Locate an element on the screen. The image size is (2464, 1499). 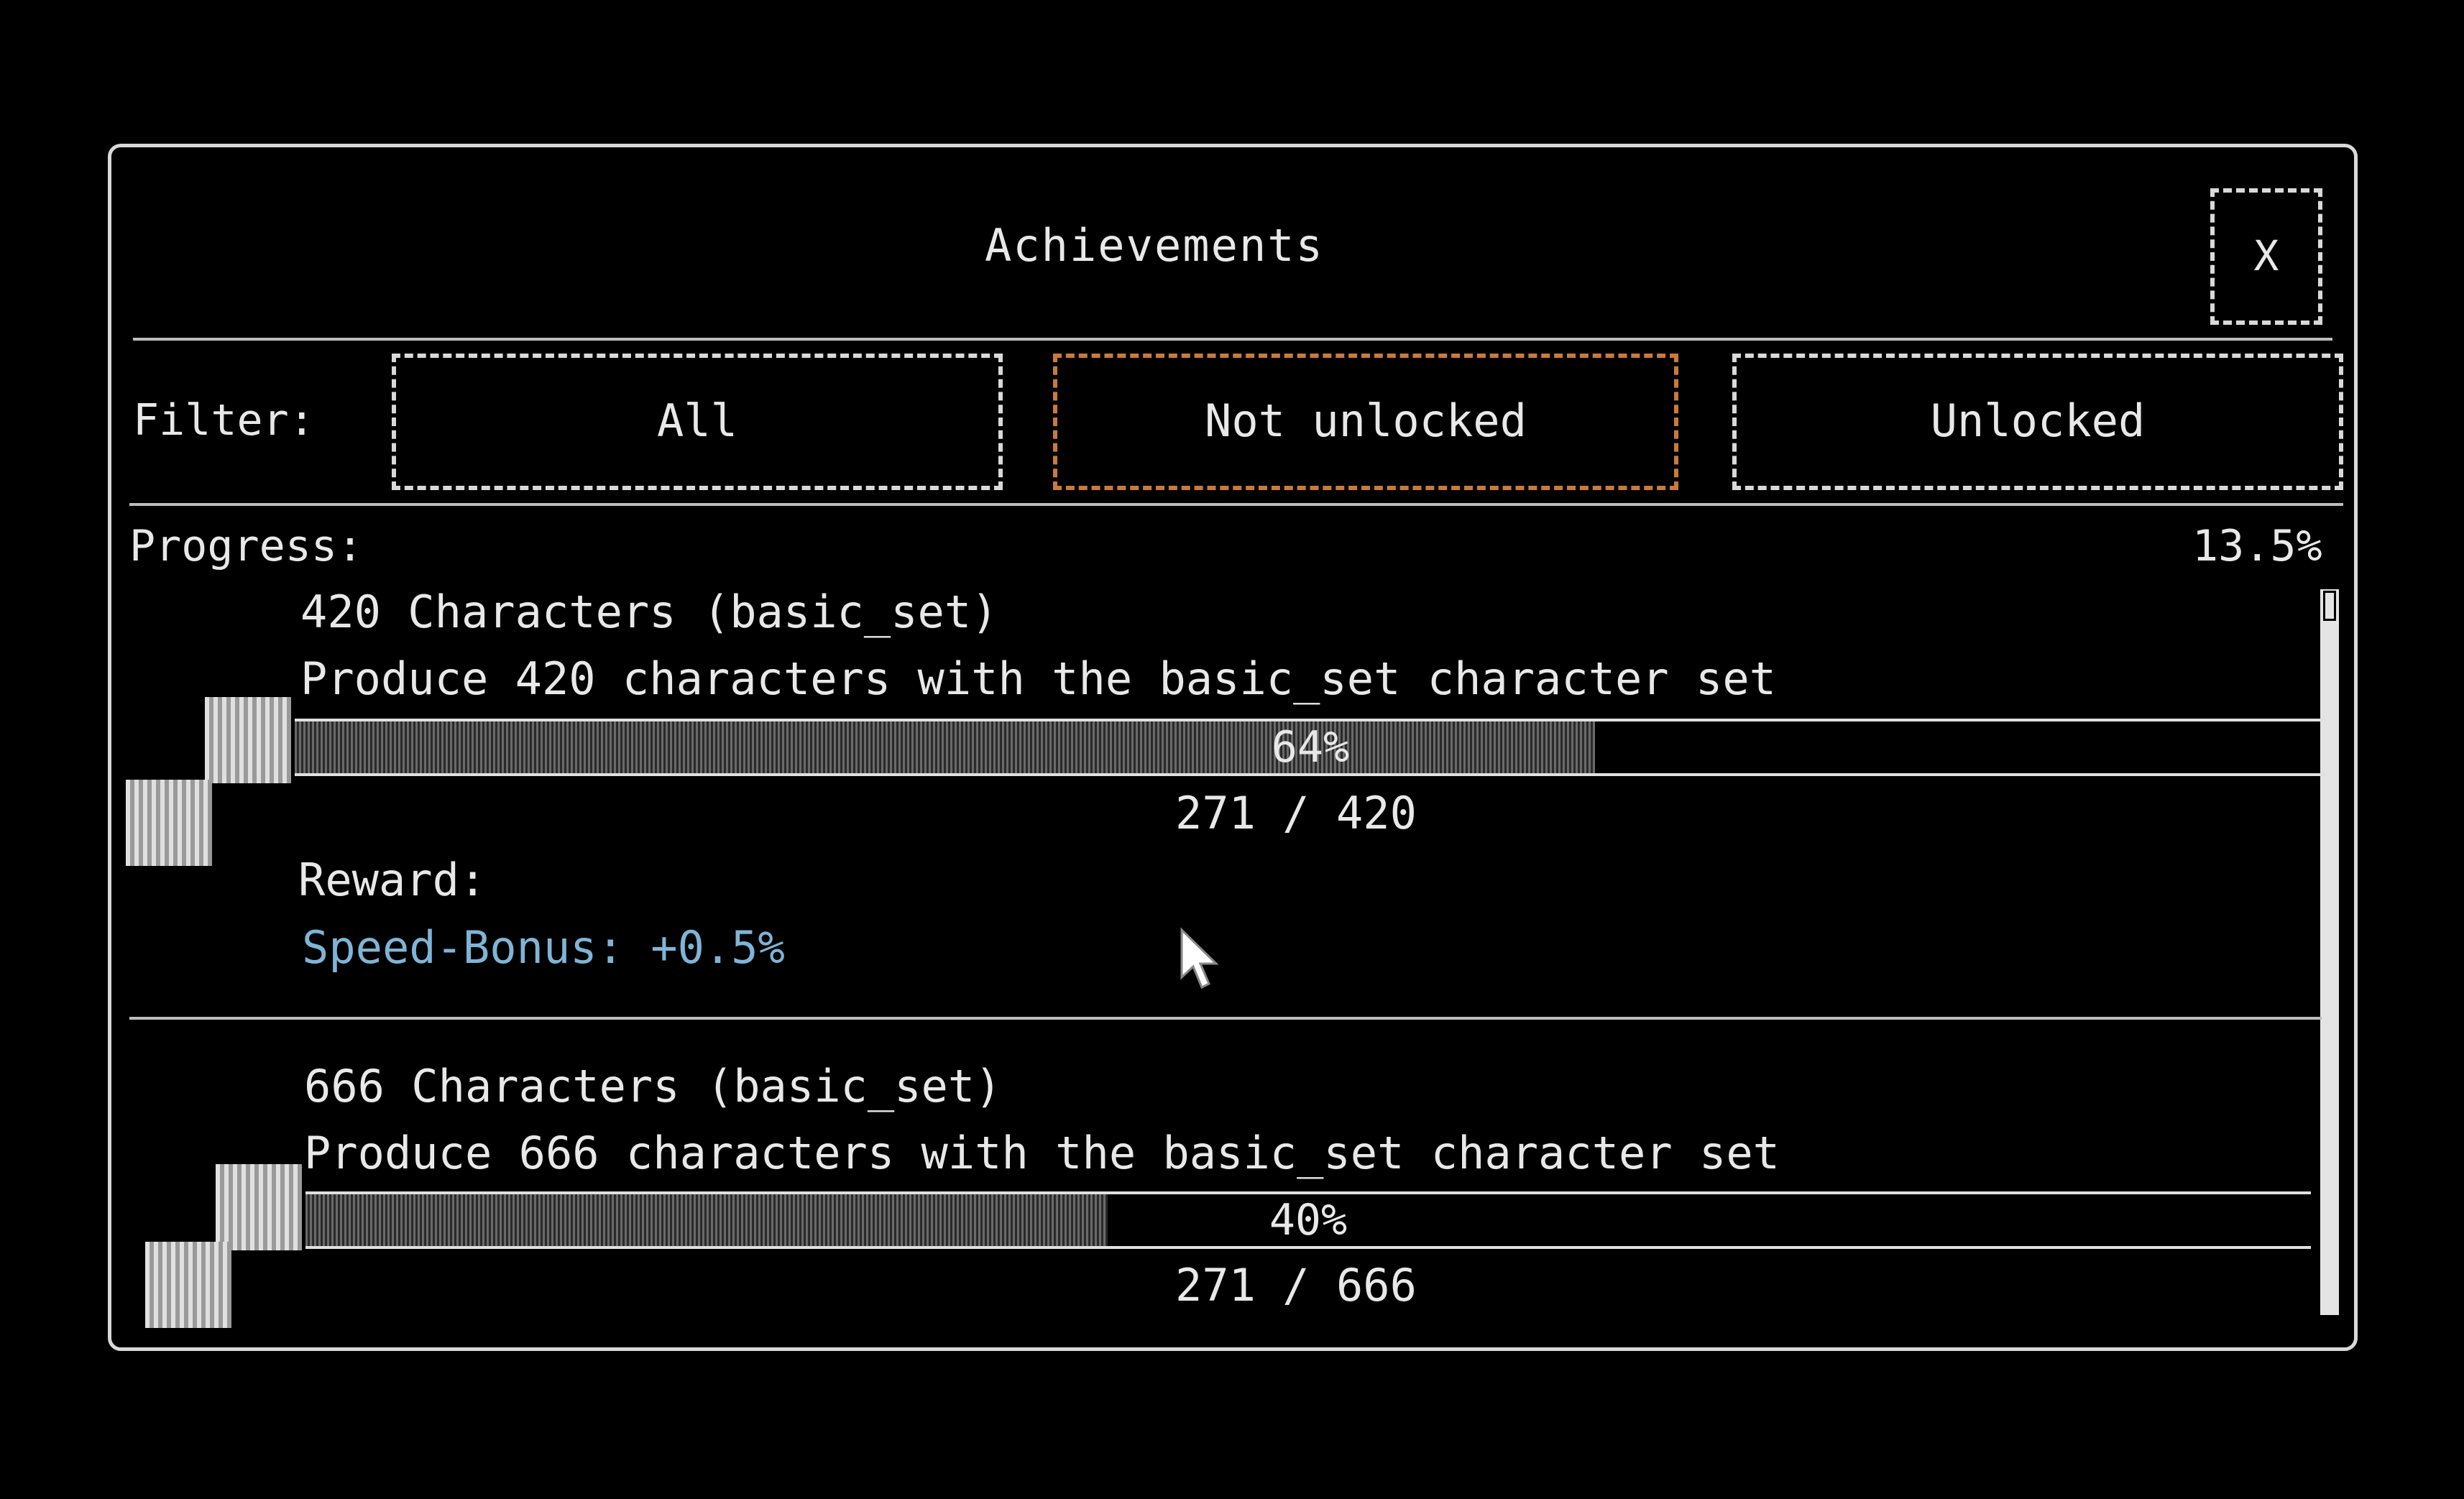
filter-all-label: All is located at coordinates (697, 421).